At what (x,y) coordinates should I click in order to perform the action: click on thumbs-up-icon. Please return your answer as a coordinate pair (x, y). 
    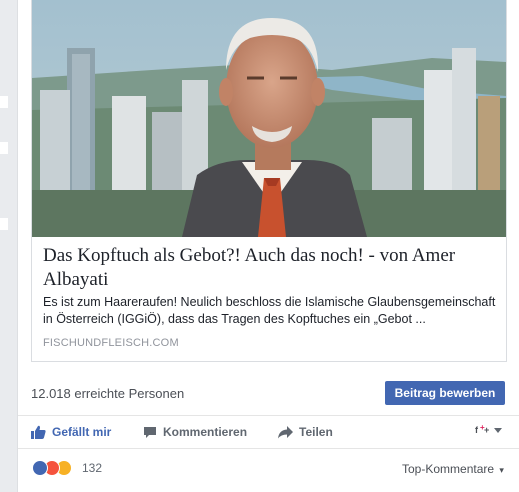
    Looking at the image, I should click on (38, 432).